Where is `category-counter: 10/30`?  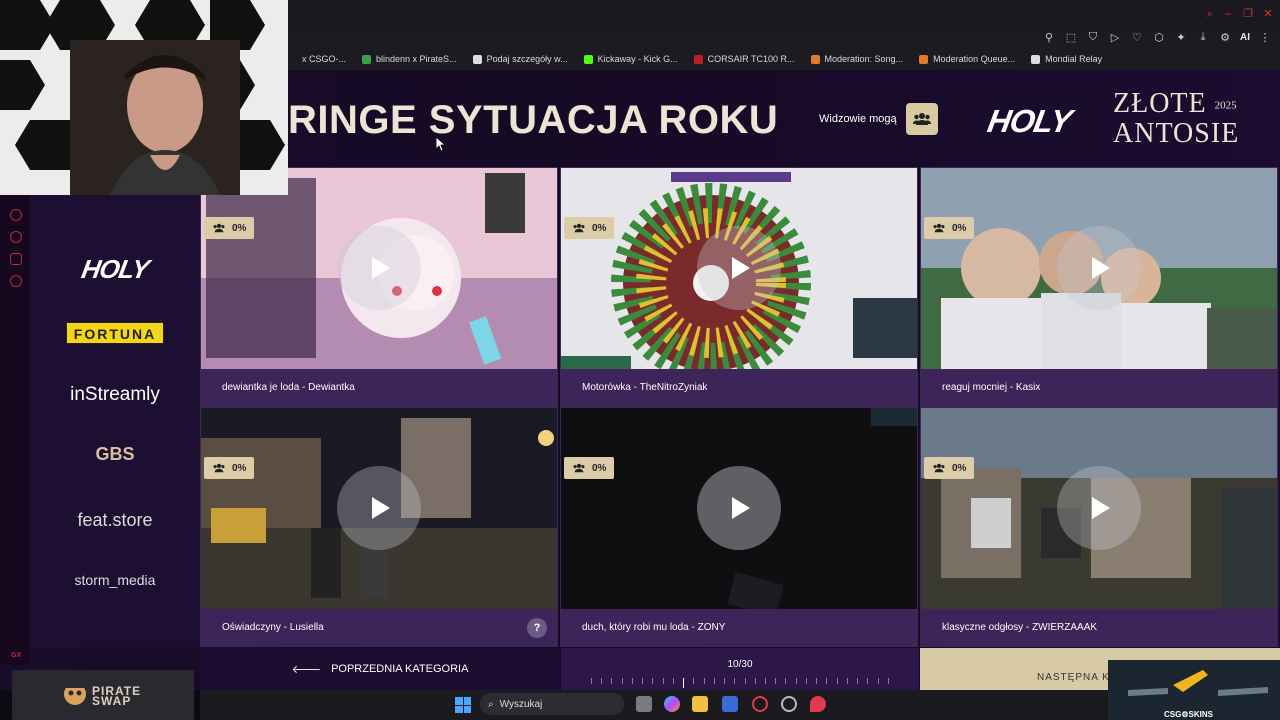
category-counter: 10/30 is located at coordinates (740, 664).